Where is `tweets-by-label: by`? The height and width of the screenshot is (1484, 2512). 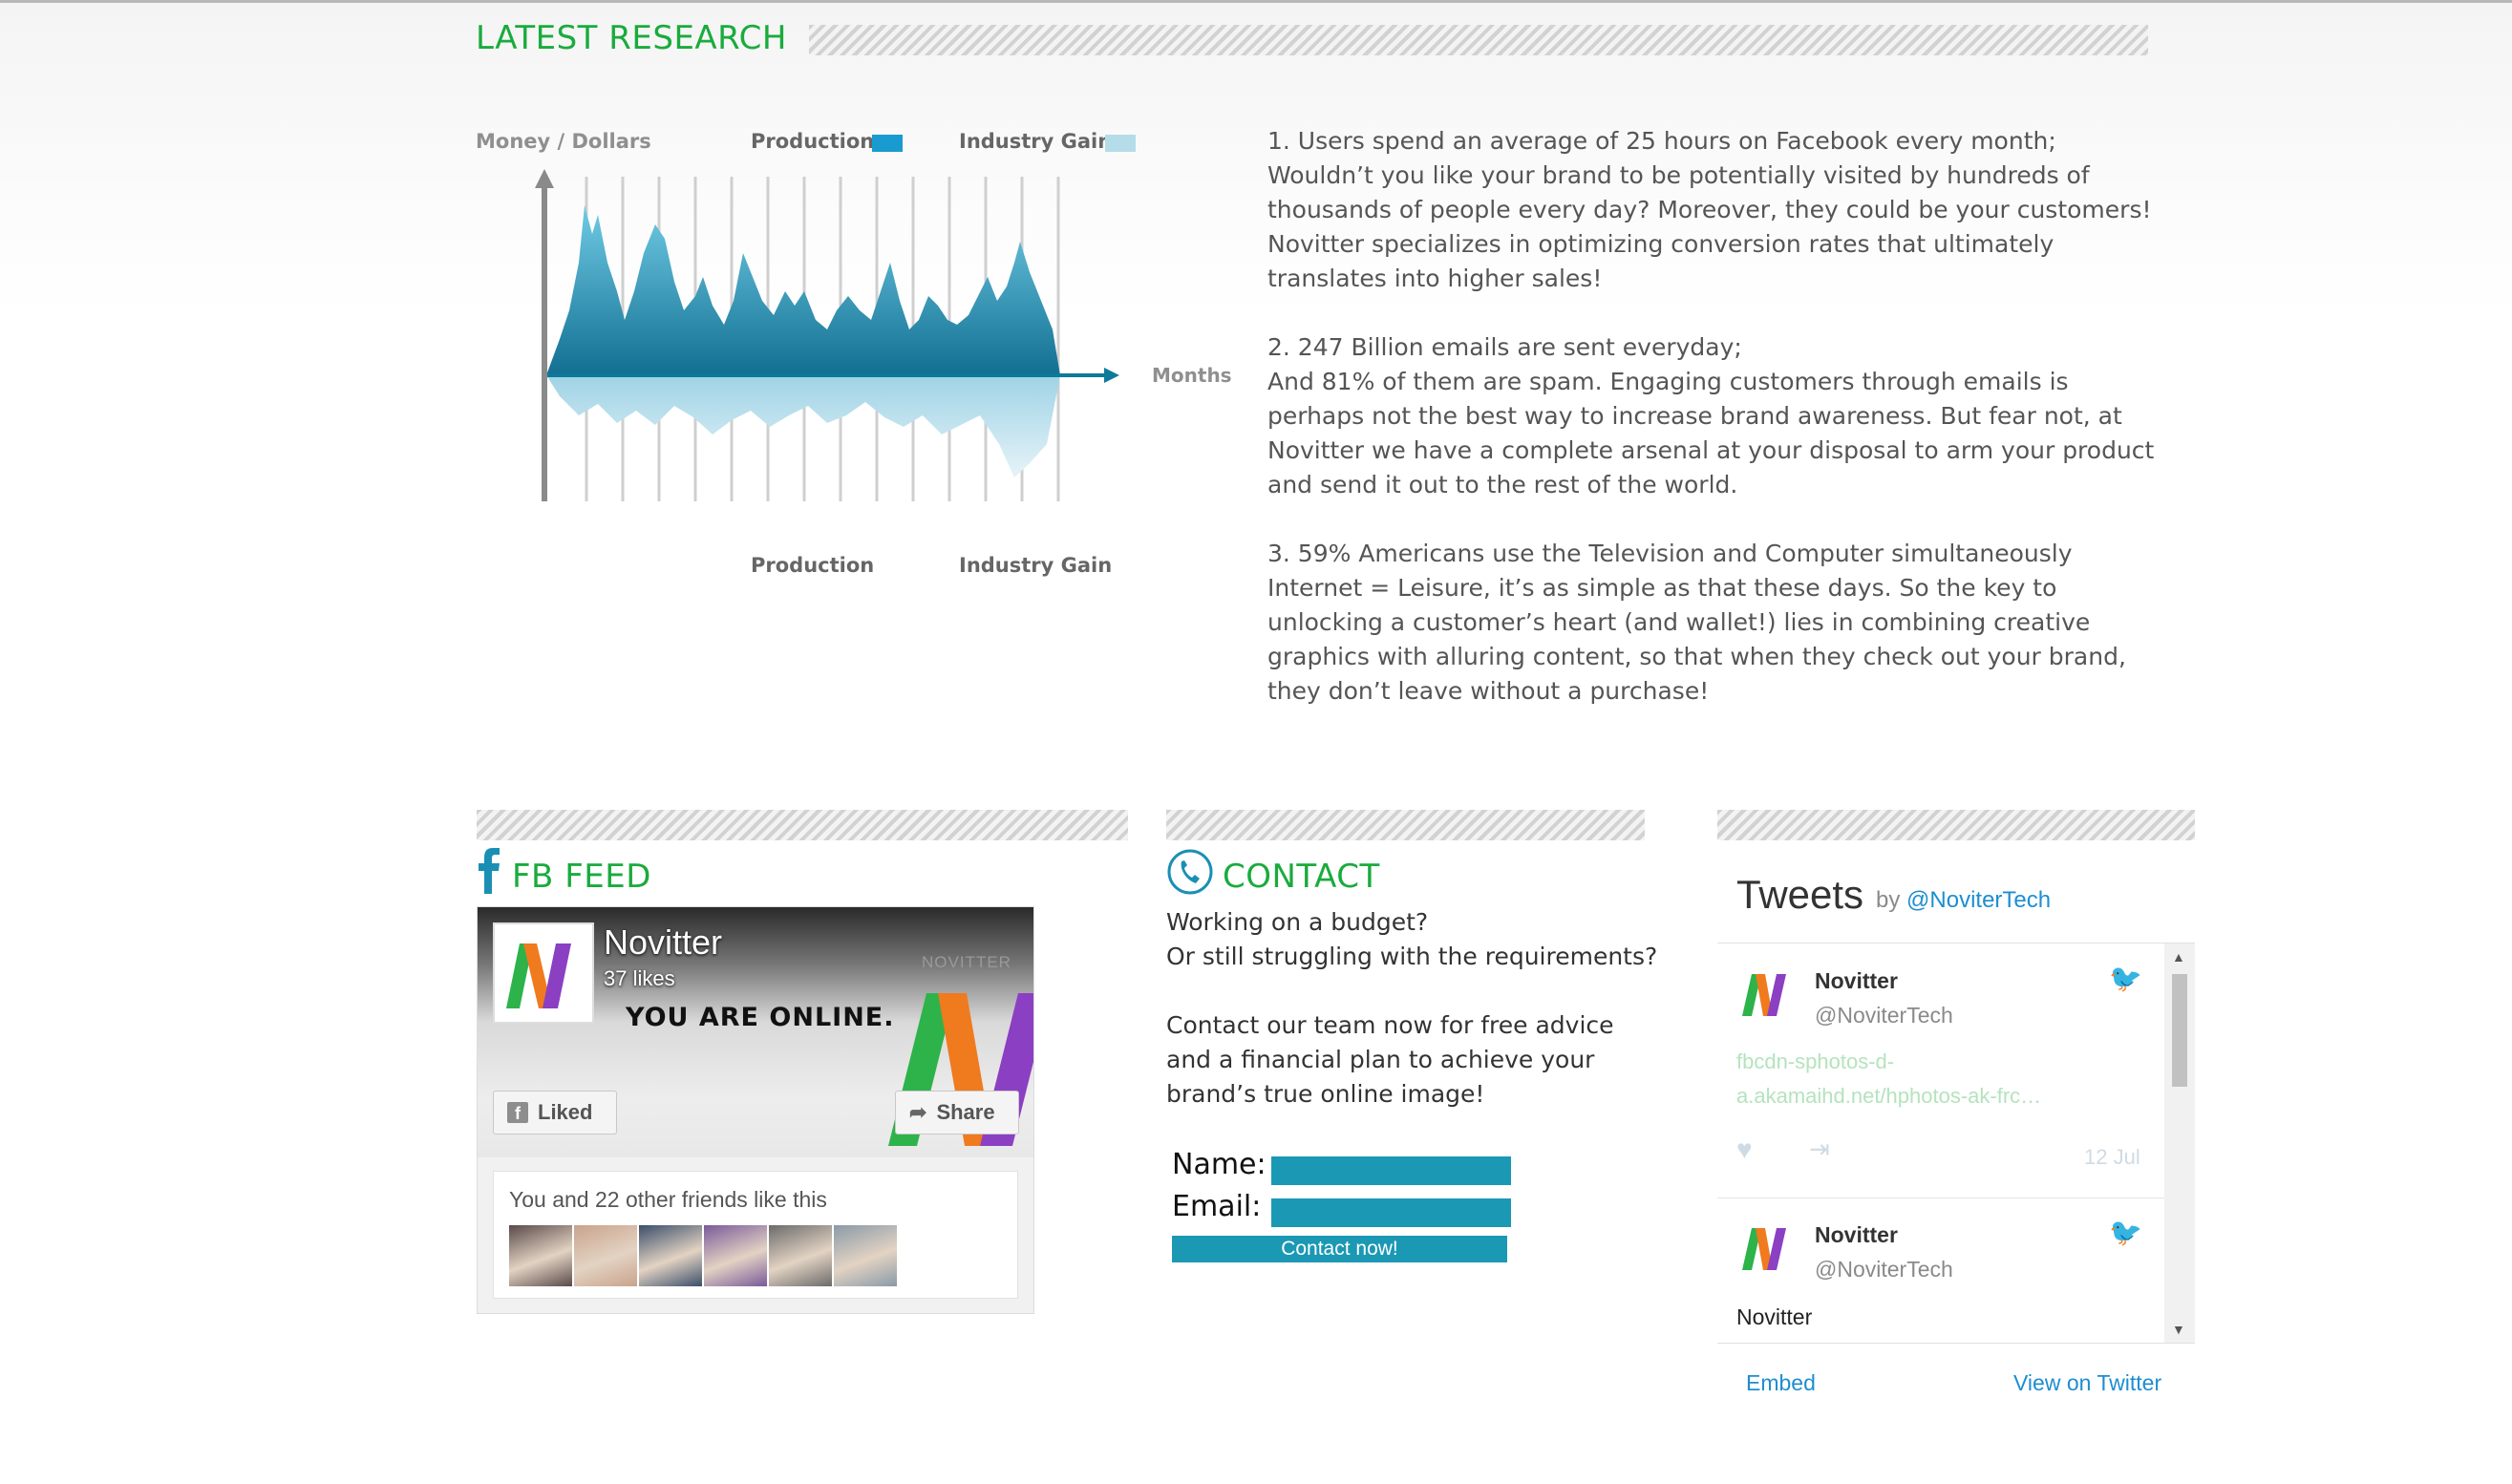
tweets-by-label: by is located at coordinates (1888, 900).